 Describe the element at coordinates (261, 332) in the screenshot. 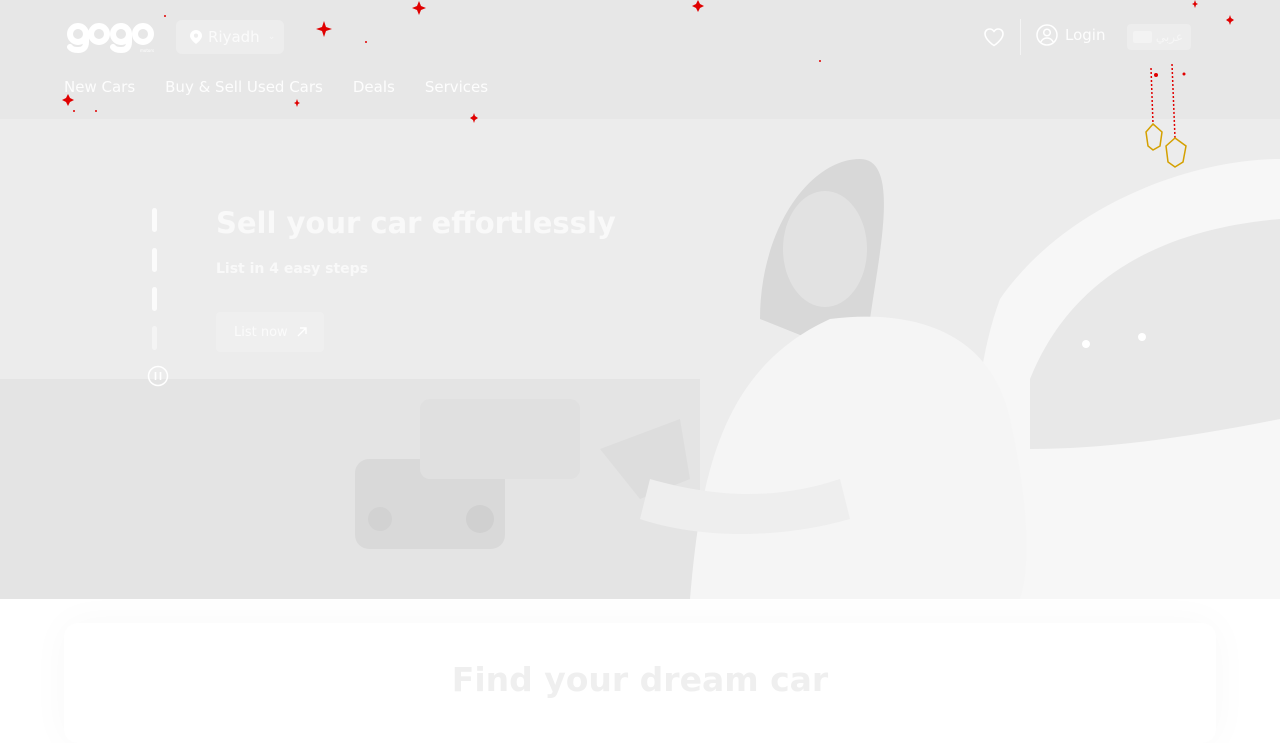

I see `list-now-label: List now` at that location.